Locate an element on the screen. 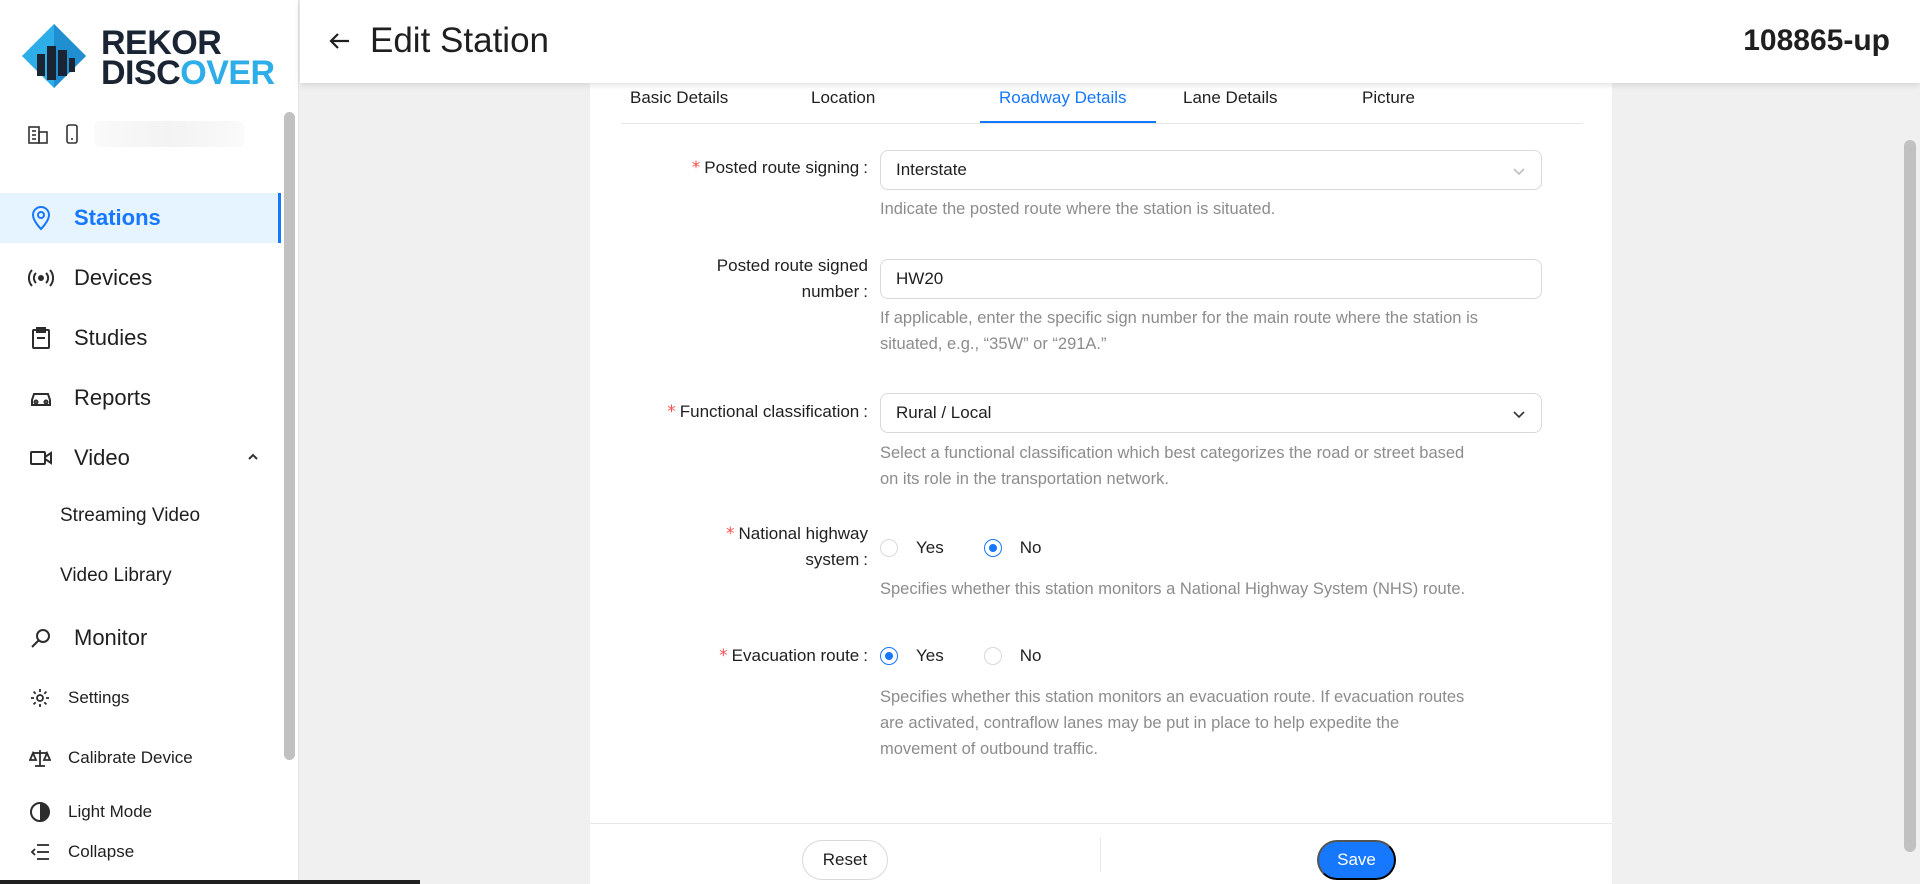  contrast-icon is located at coordinates (40, 812).